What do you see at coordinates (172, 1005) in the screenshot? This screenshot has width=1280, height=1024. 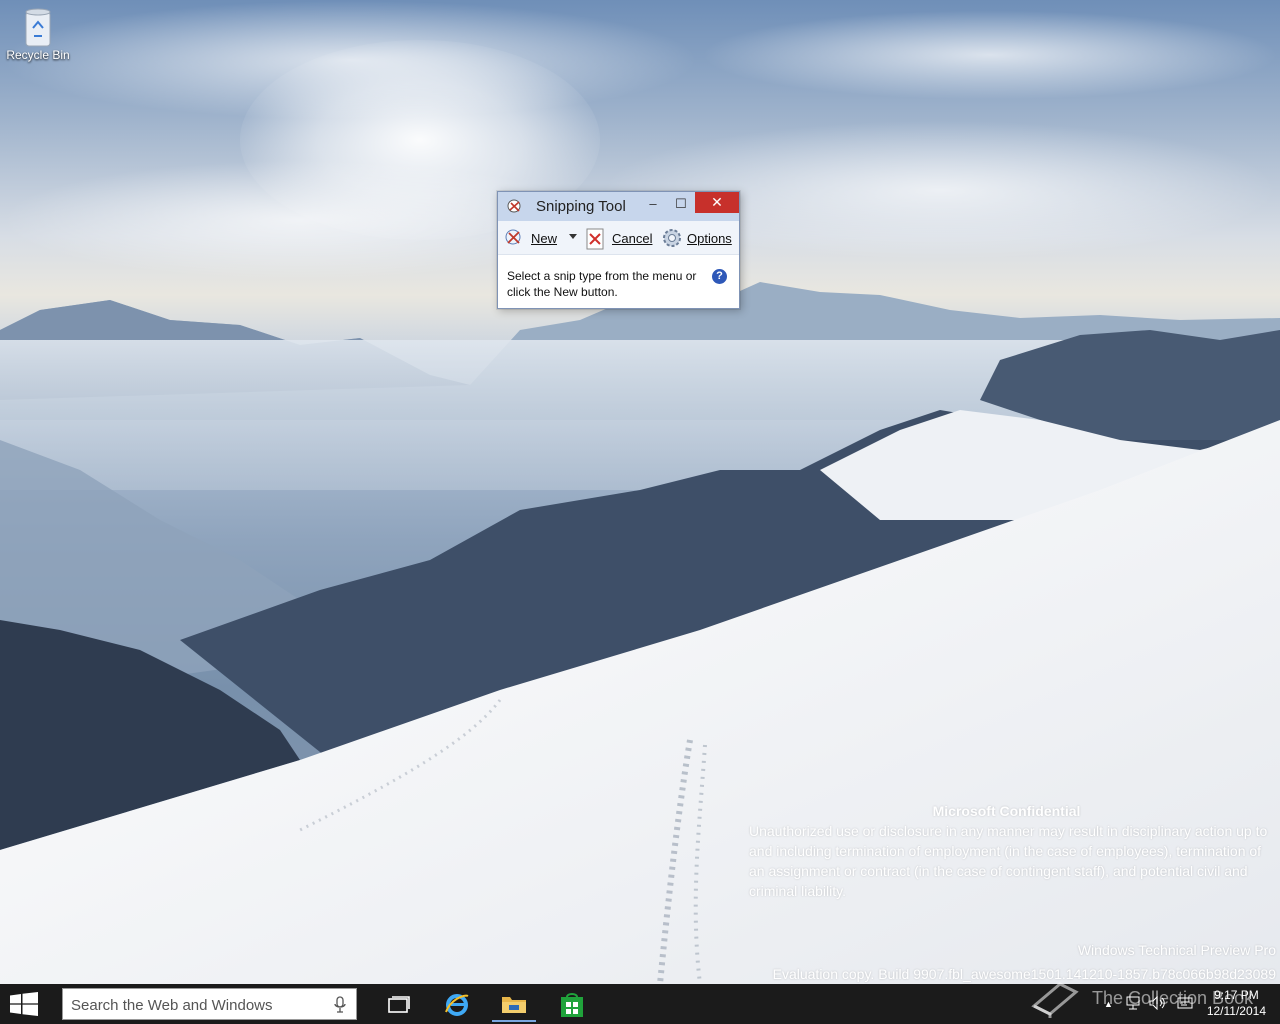 I see `search-placeholder: Search the Web and Windows` at bounding box center [172, 1005].